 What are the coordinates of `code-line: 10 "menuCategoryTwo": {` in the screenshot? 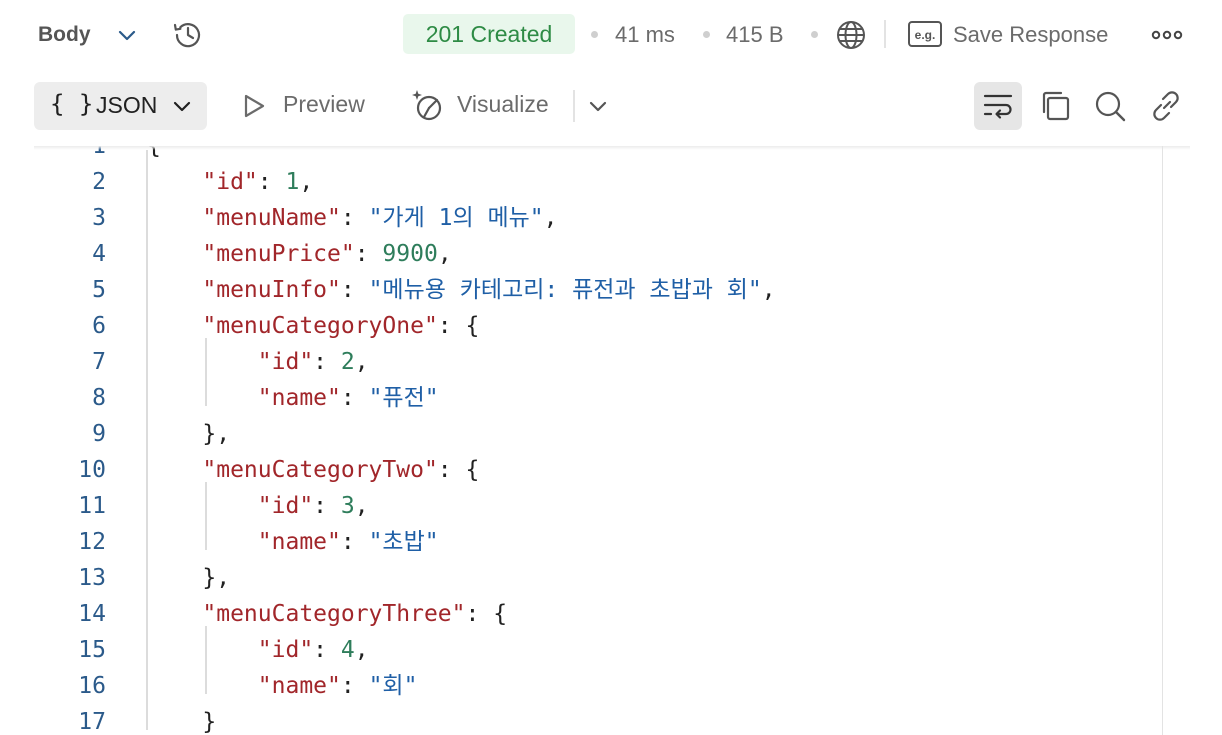 It's located at (594, 470).